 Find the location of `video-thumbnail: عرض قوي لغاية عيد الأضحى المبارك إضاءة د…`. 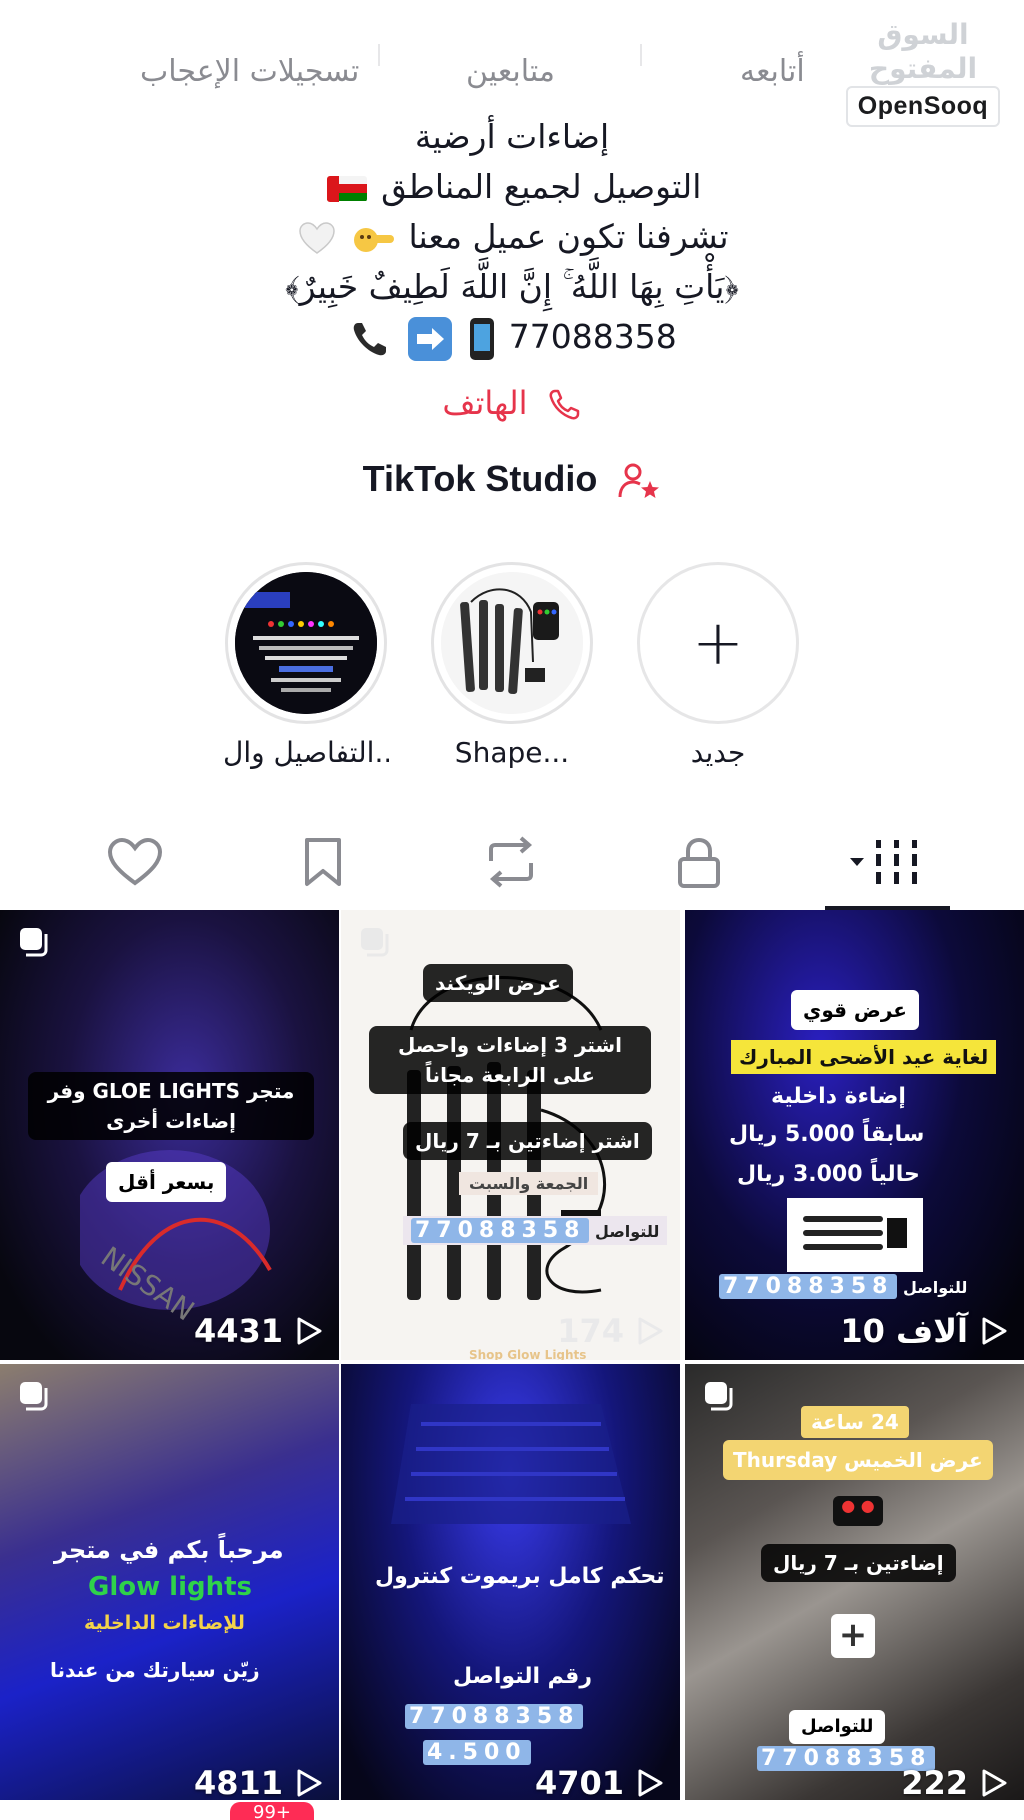

video-thumbnail: عرض قوي لغاية عيد الأضحى المبارك إضاءة د… is located at coordinates (854, 1135).